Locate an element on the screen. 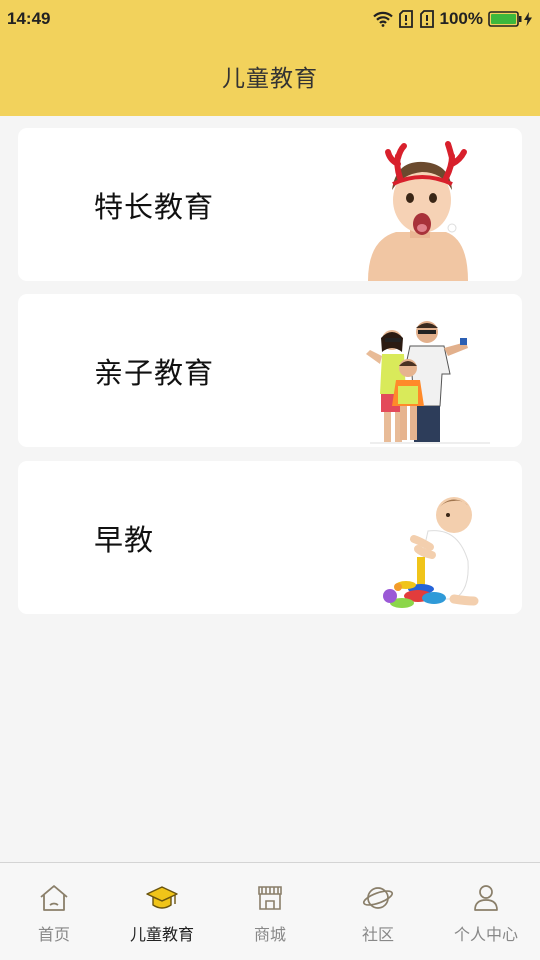 This screenshot has height=960, width=540. tab-home: 首页 is located at coordinates (54, 911).